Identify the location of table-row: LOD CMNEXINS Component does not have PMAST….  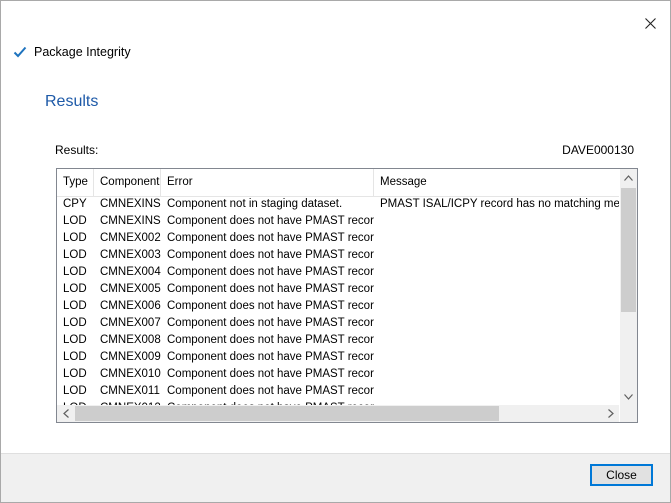
(338, 221).